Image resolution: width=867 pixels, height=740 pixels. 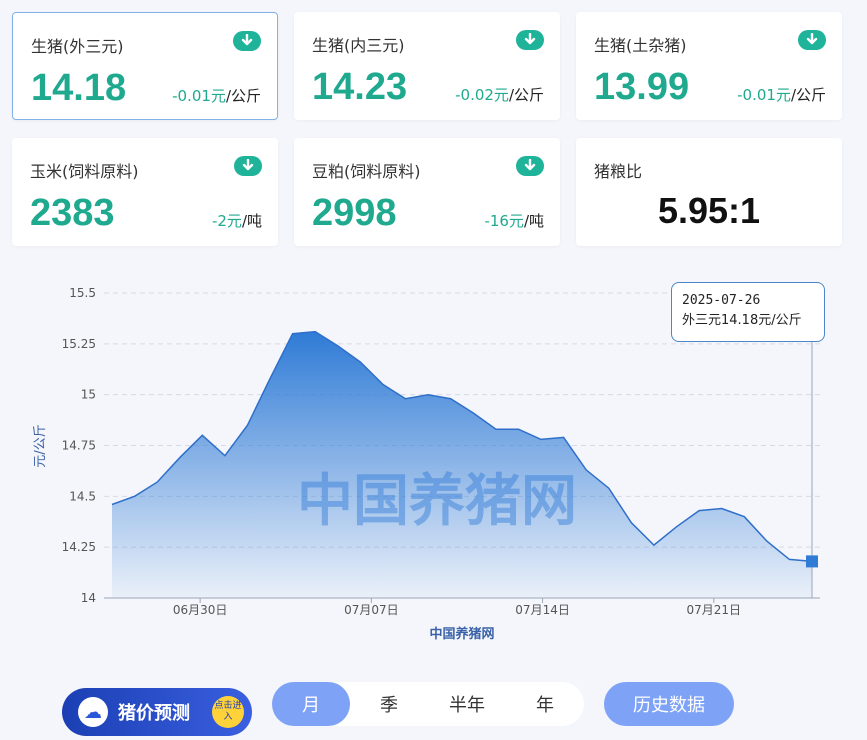 What do you see at coordinates (461, 634) in the screenshot?
I see `x-axis-label: 中国养猪网` at bounding box center [461, 634].